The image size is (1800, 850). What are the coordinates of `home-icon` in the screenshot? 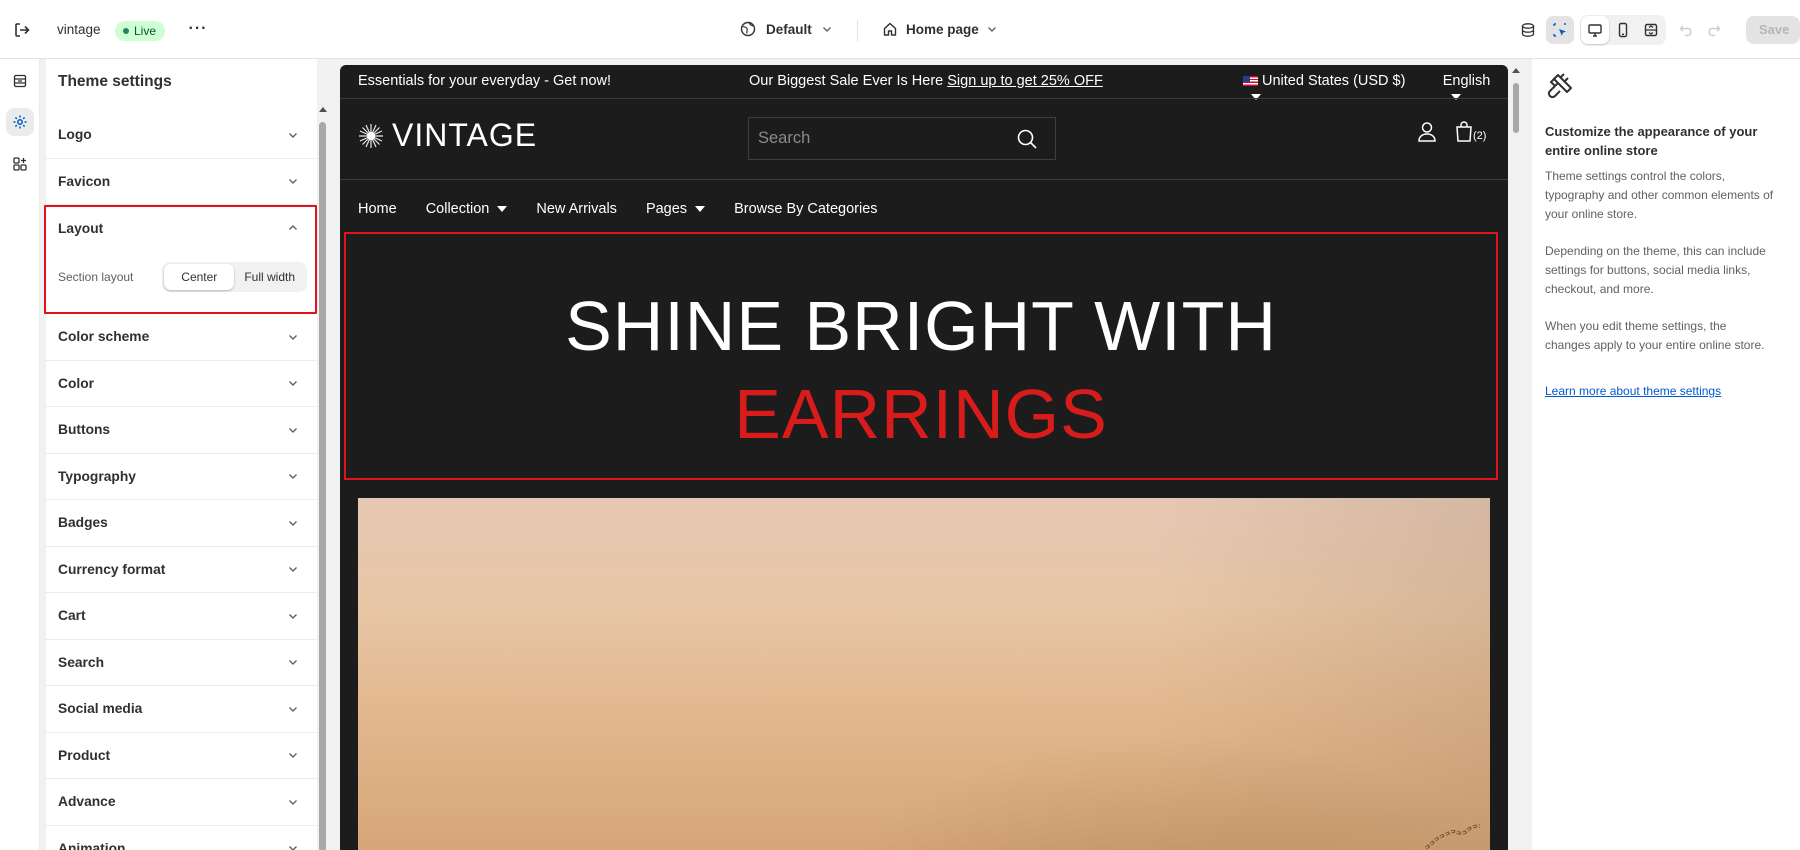 It's located at (890, 29).